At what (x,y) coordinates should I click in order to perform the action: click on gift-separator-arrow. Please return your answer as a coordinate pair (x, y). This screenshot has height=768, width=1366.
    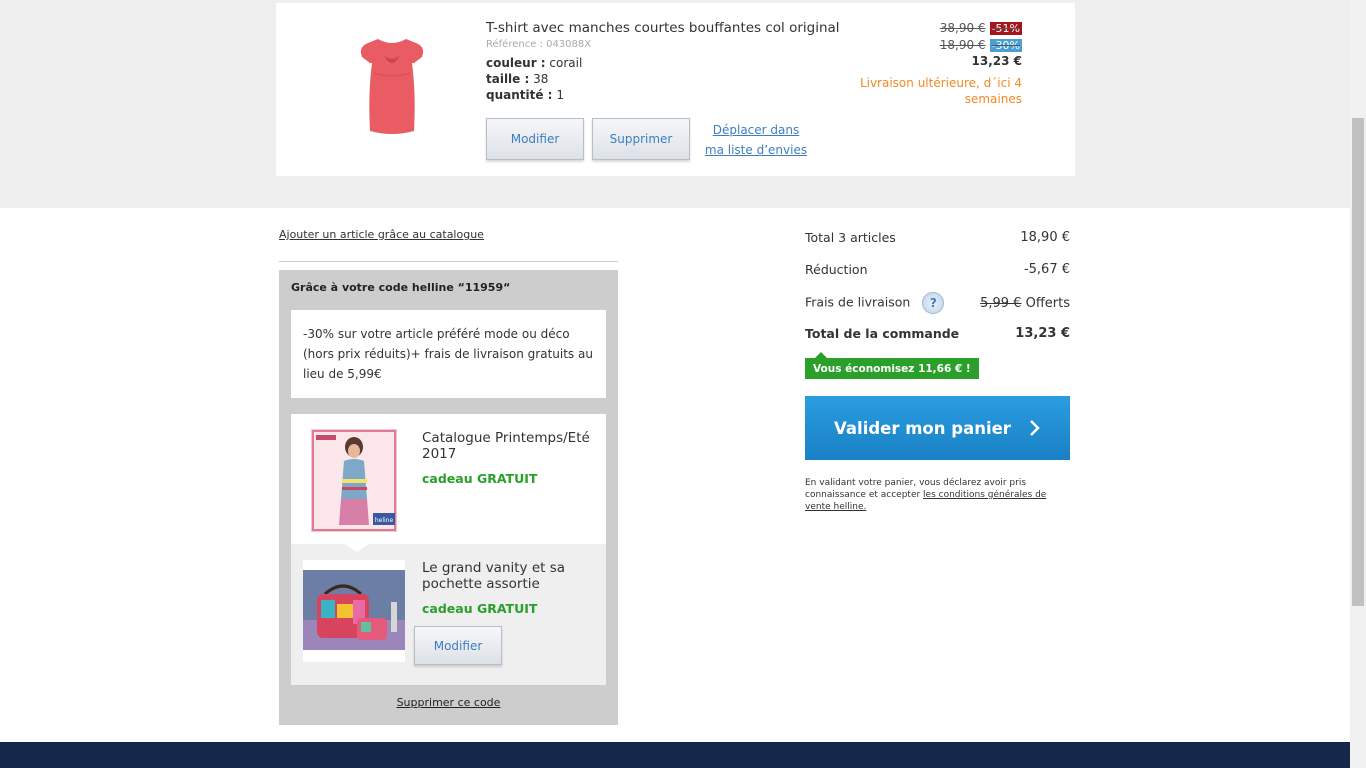
    Looking at the image, I should click on (357, 548).